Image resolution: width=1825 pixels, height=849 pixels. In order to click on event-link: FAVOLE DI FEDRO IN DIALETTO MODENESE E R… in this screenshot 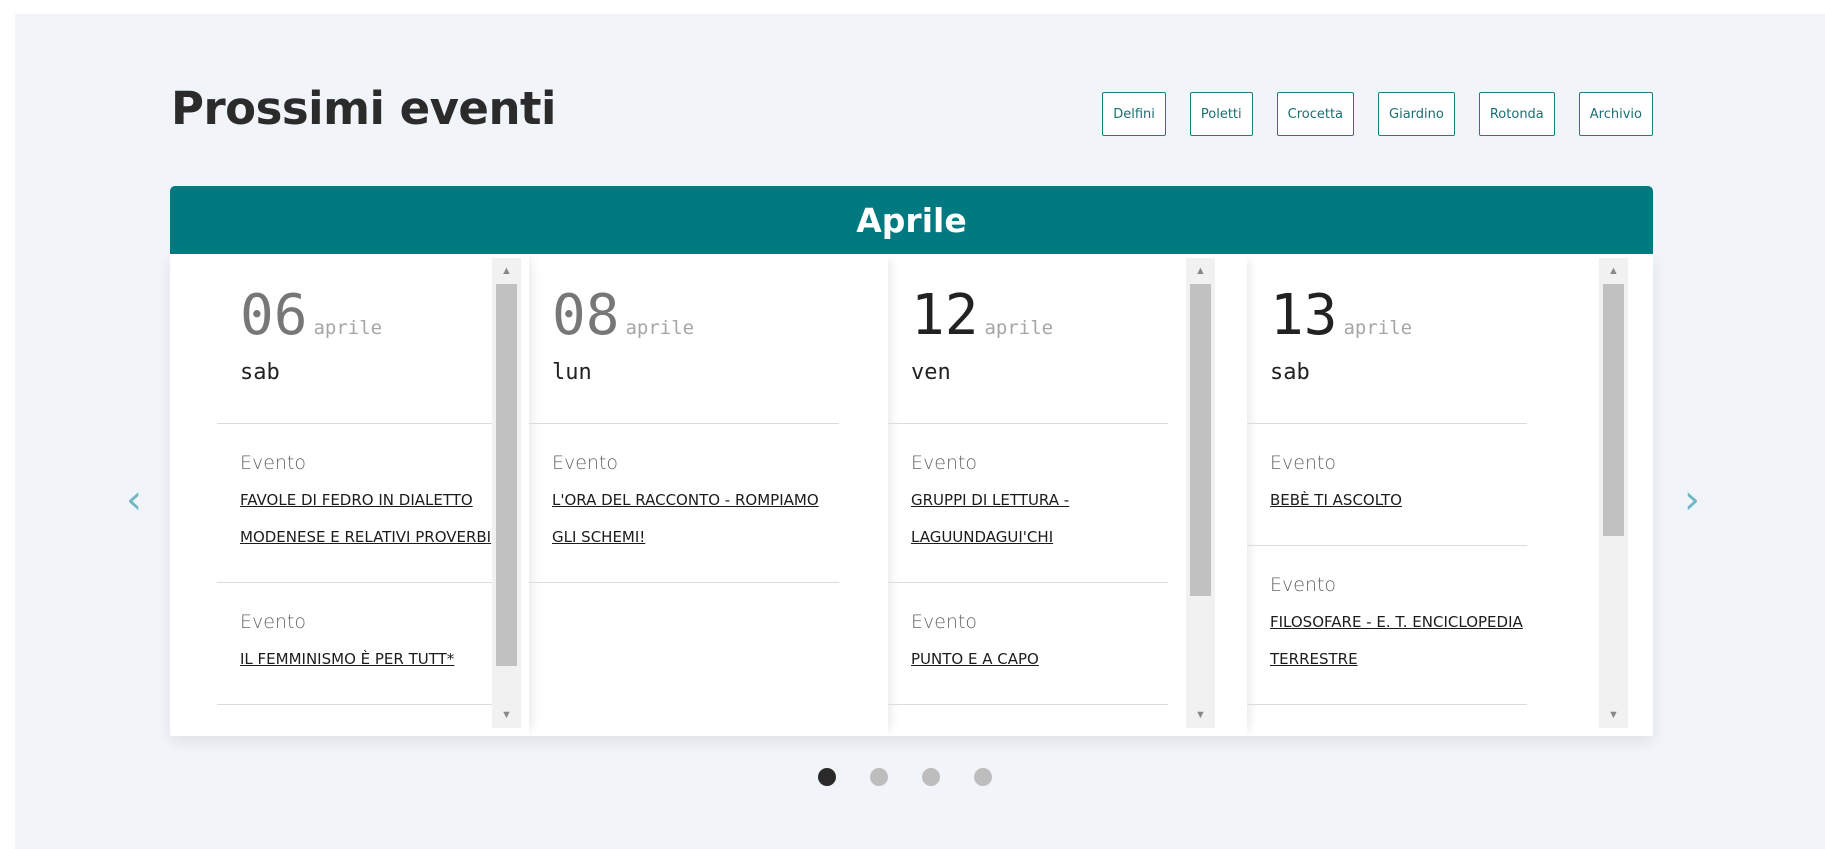, I will do `click(368, 519)`.